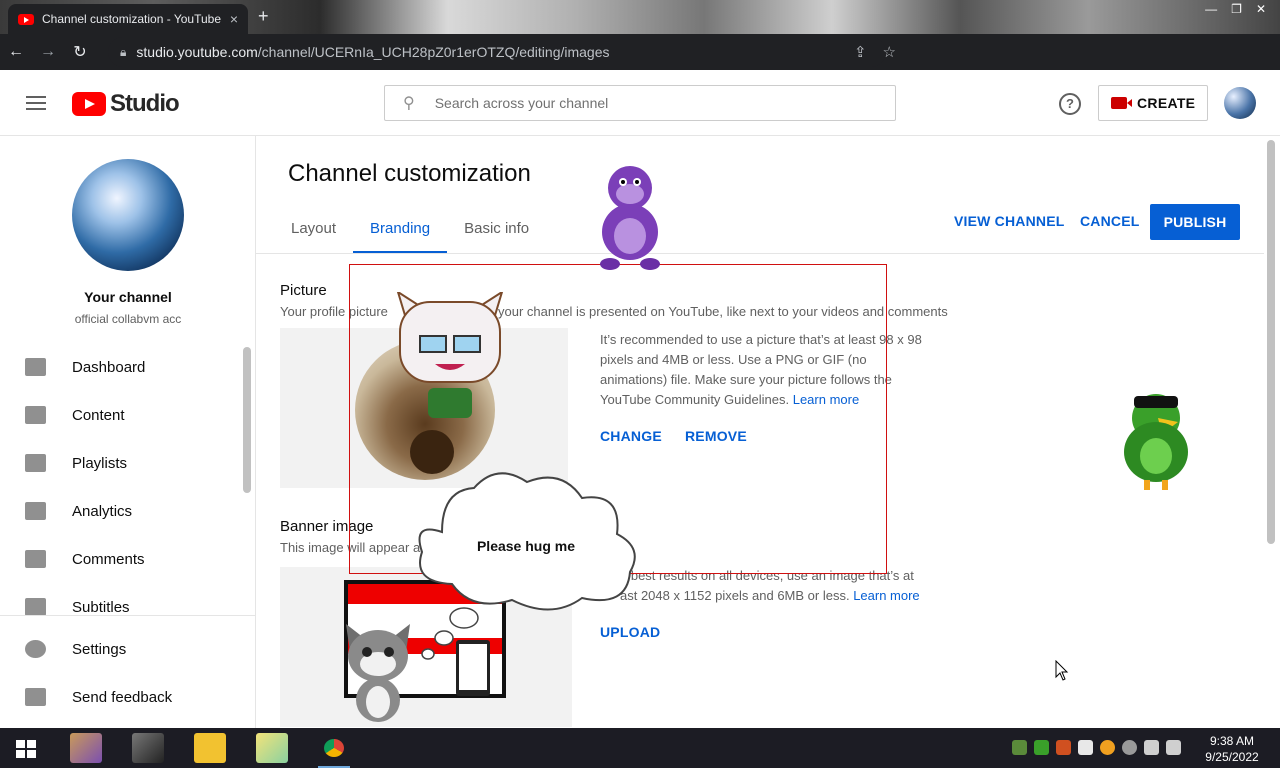  What do you see at coordinates (128, 319) in the screenshot?
I see `channel-subtitle: official collabvm acc` at bounding box center [128, 319].